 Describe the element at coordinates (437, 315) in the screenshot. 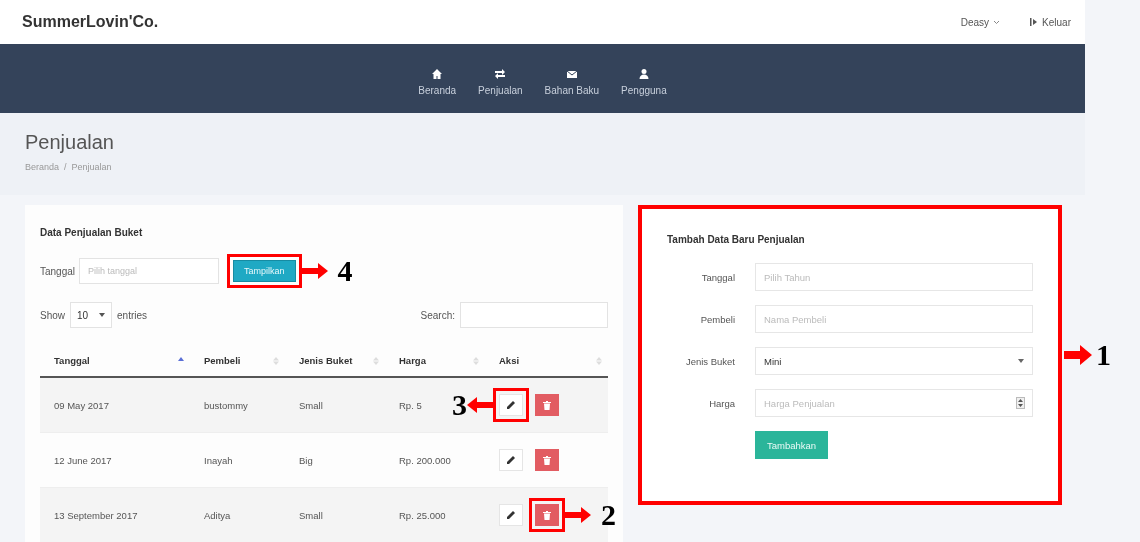

I see `search-label: Search:` at that location.